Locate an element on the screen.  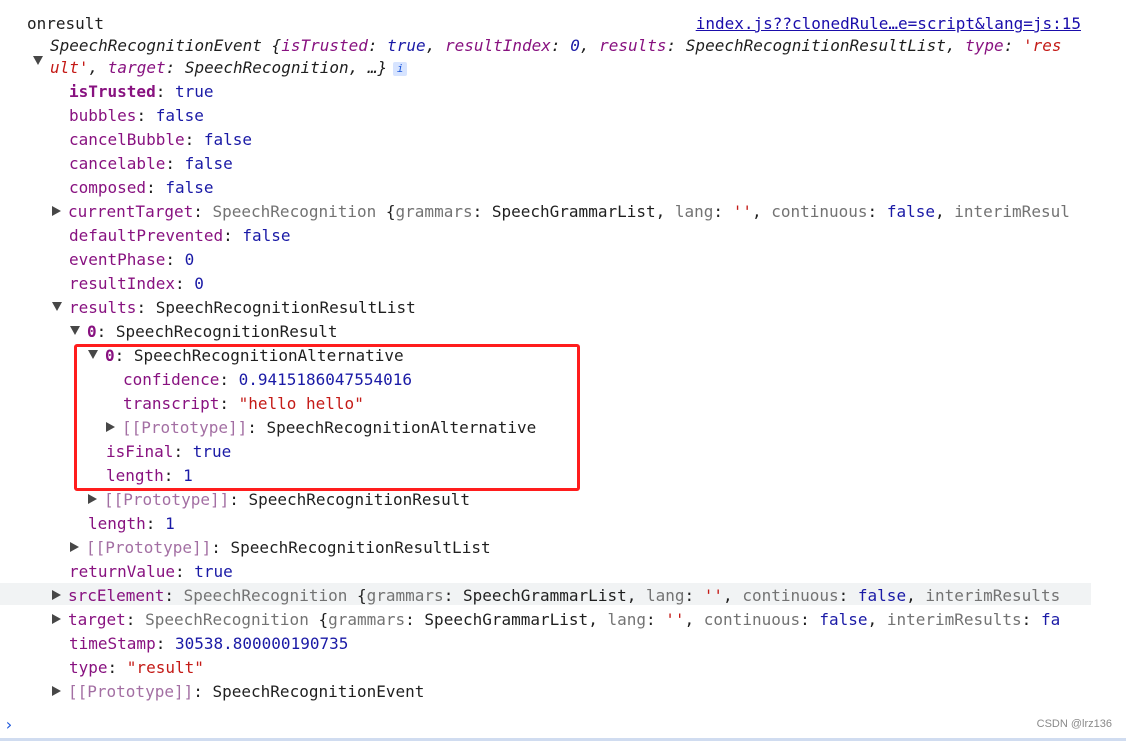
console-prompt-icon: › is located at coordinates (9, 724).